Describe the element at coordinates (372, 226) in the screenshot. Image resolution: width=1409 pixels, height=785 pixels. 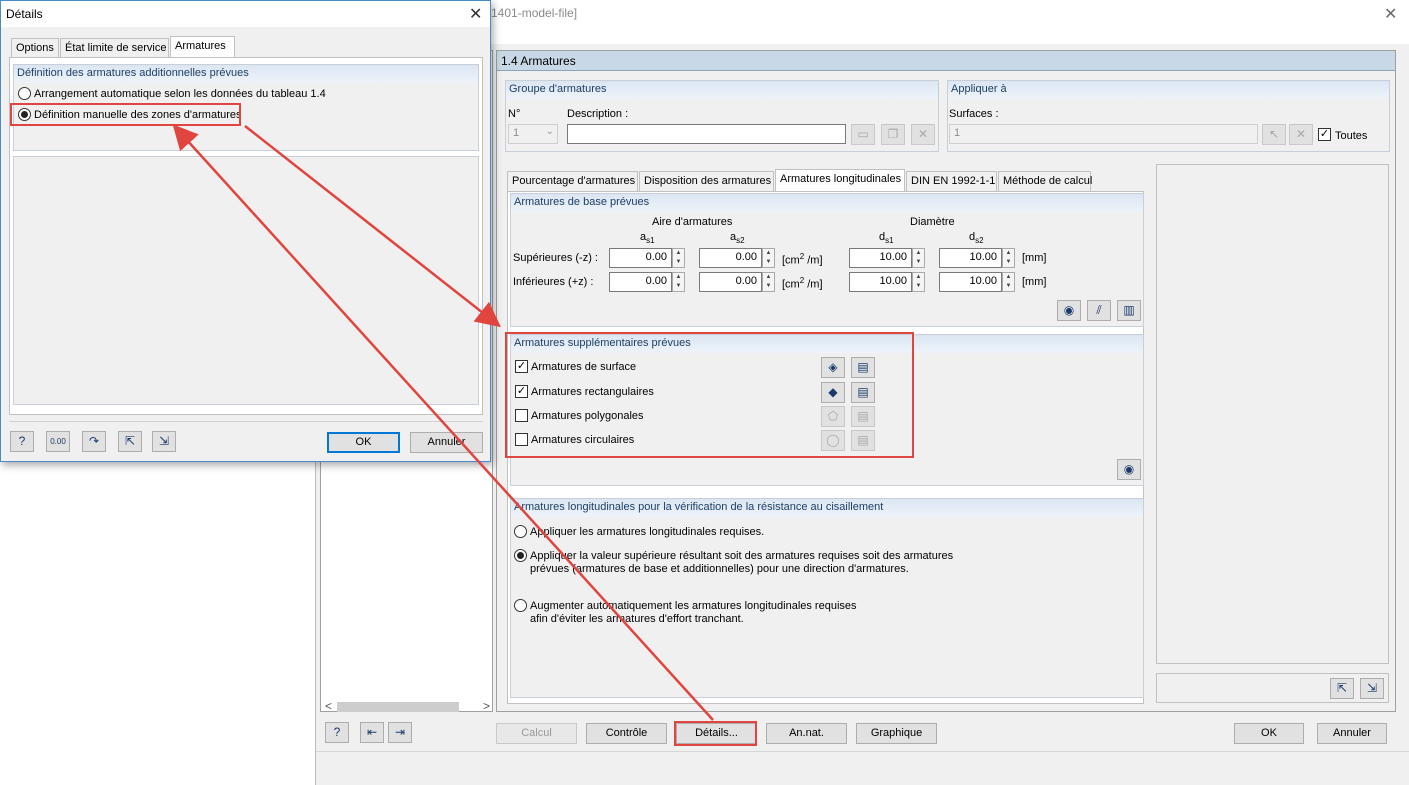
I see `arrow-dialog-to-supplementaires` at that location.